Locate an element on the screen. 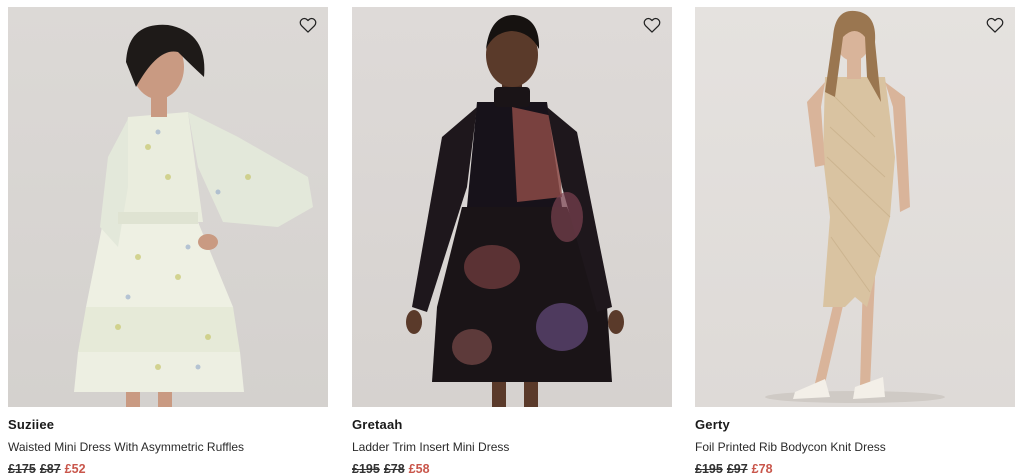  model-photo is located at coordinates (855, 206).